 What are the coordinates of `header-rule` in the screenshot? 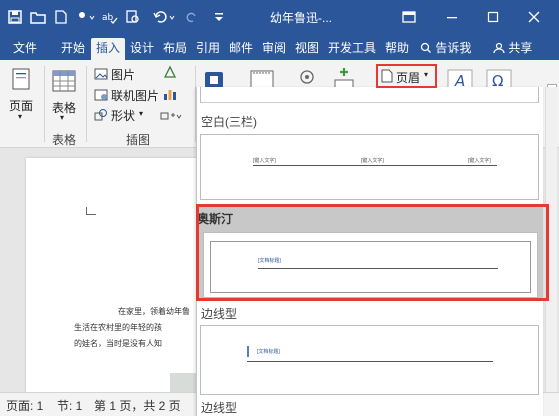 It's located at (375, 165).